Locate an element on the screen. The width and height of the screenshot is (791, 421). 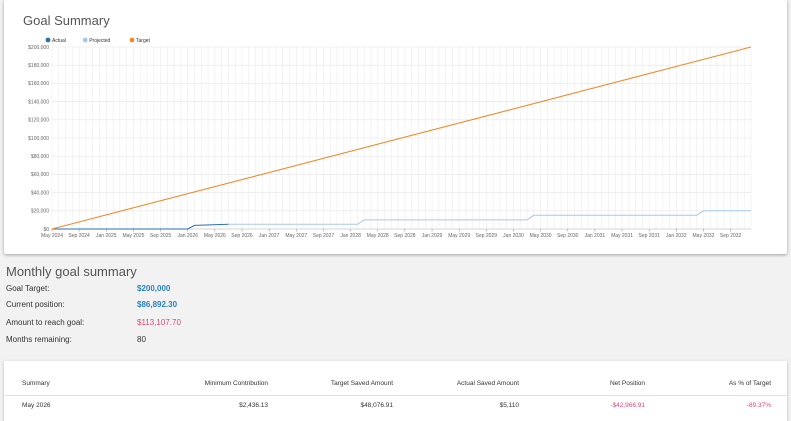
x-tick-label: Jan 2027 is located at coordinates (269, 236).